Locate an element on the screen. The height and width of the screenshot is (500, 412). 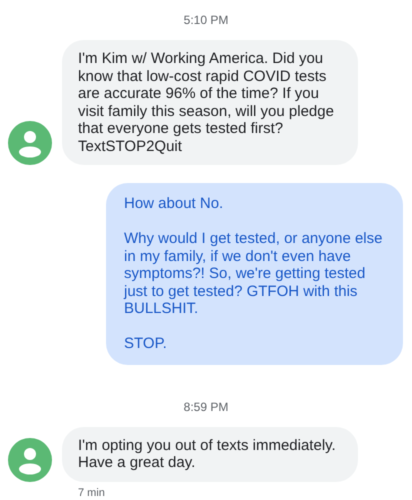
timestamp: 8:59 PM is located at coordinates (206, 406).